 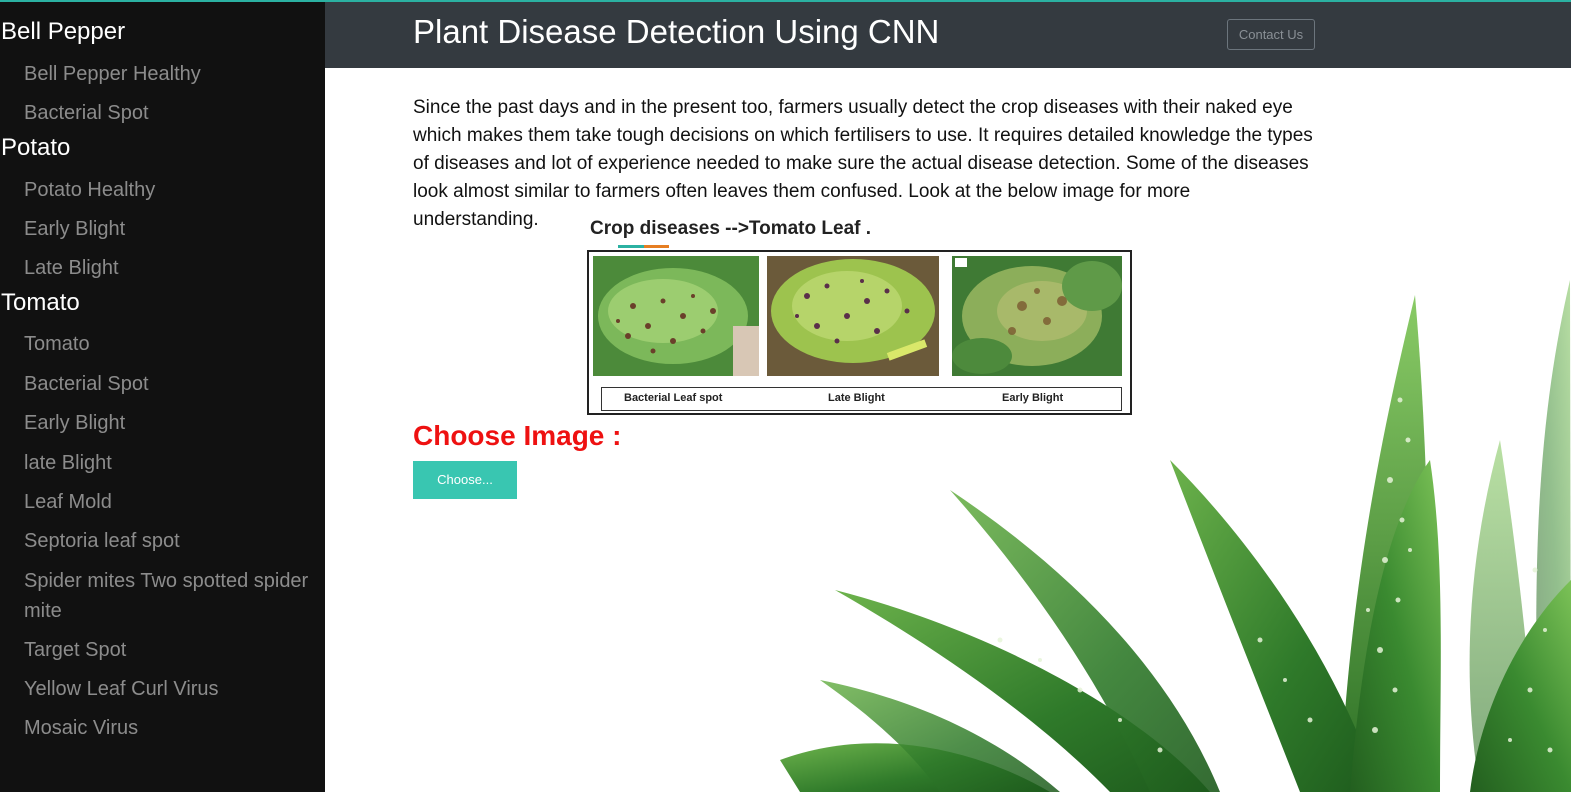 I want to click on sidebar-category-tomato: Tomato, so click(x=40, y=302).